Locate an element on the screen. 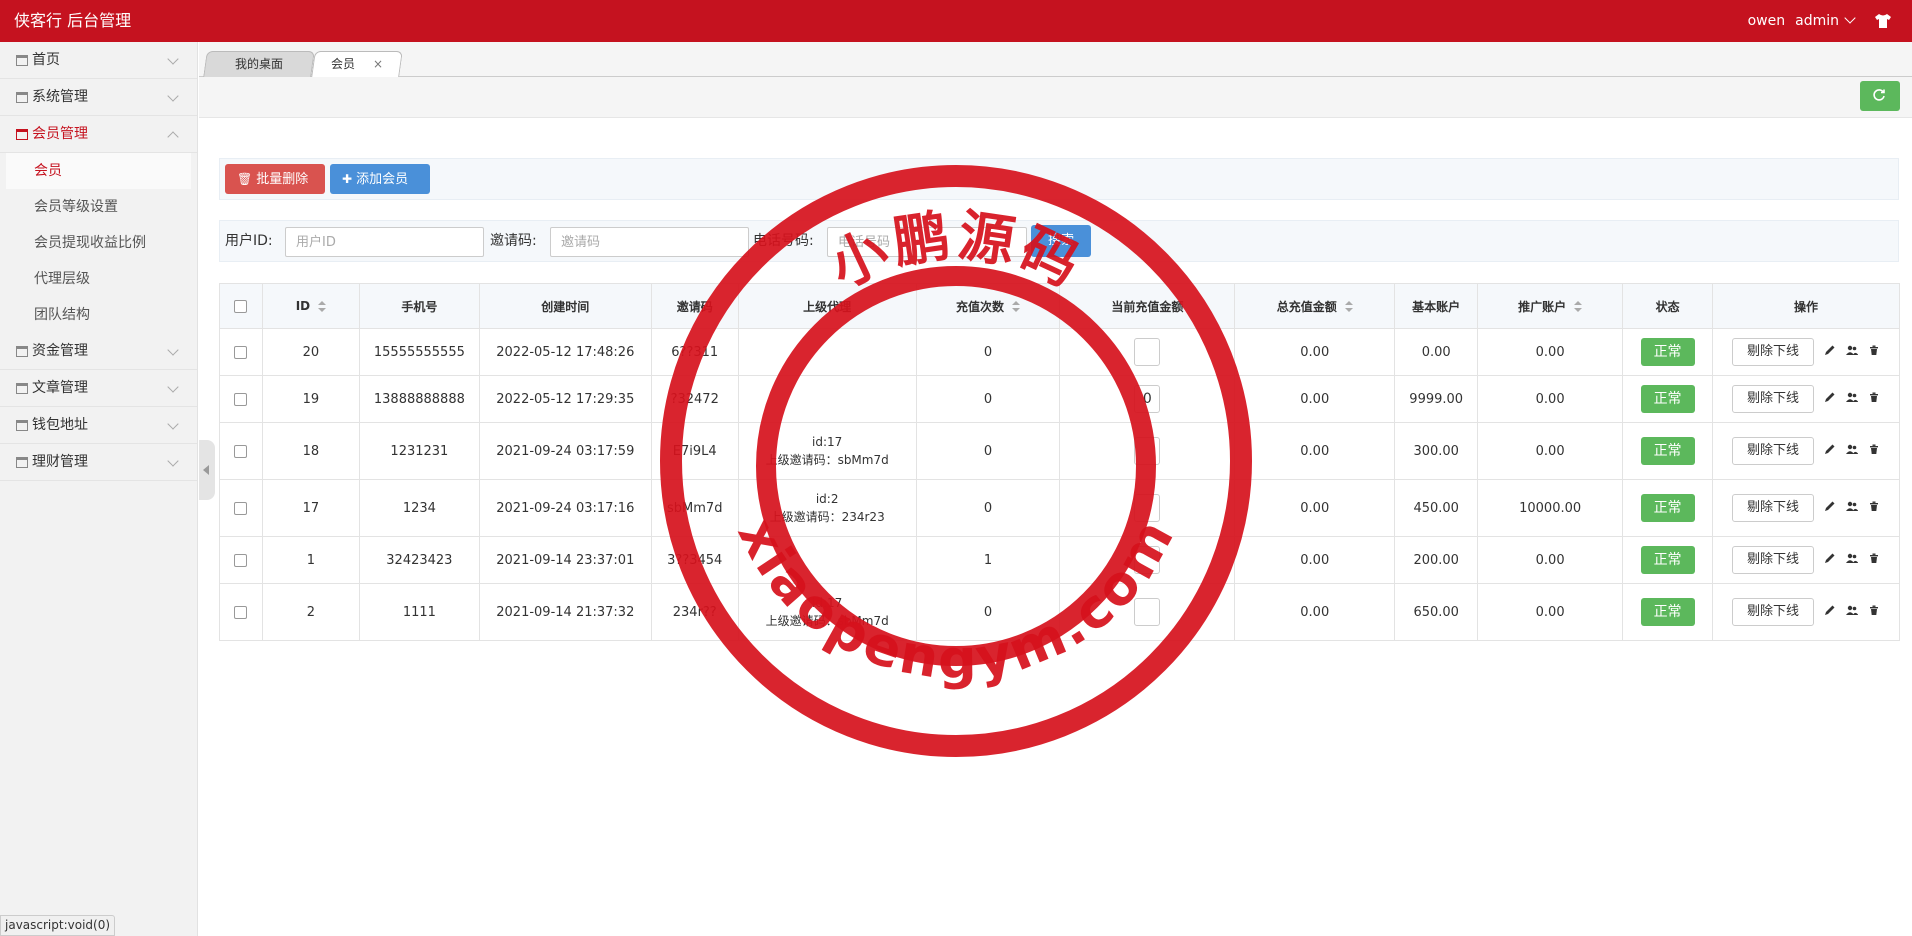 Image resolution: width=1912 pixels, height=936 pixels. cell-recharge-count: 0 is located at coordinates (988, 451).